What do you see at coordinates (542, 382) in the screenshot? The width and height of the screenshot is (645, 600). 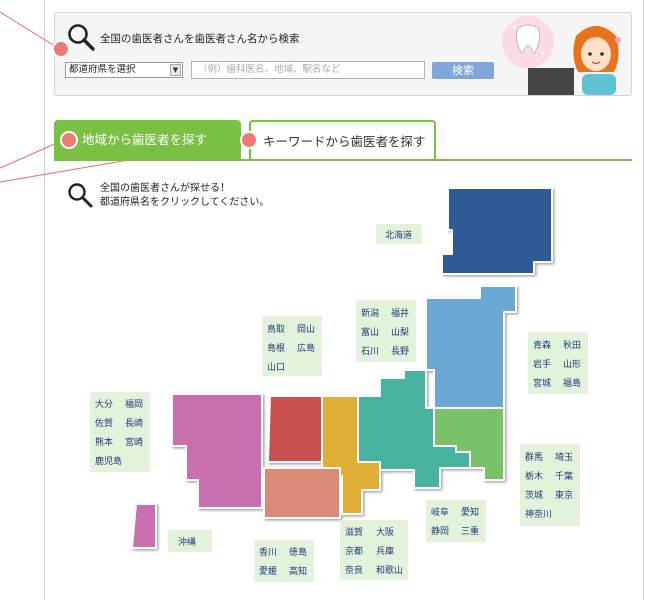 I see `pref-link: 宮城` at bounding box center [542, 382].